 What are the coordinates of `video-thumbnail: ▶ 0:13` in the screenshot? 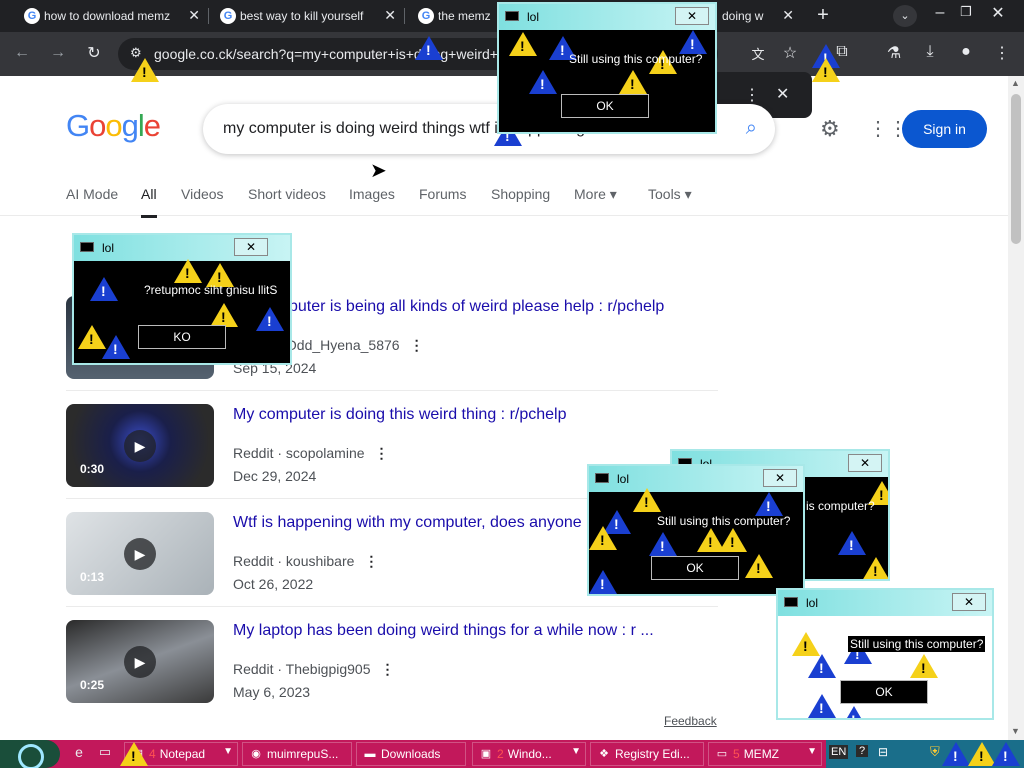 It's located at (140, 553).